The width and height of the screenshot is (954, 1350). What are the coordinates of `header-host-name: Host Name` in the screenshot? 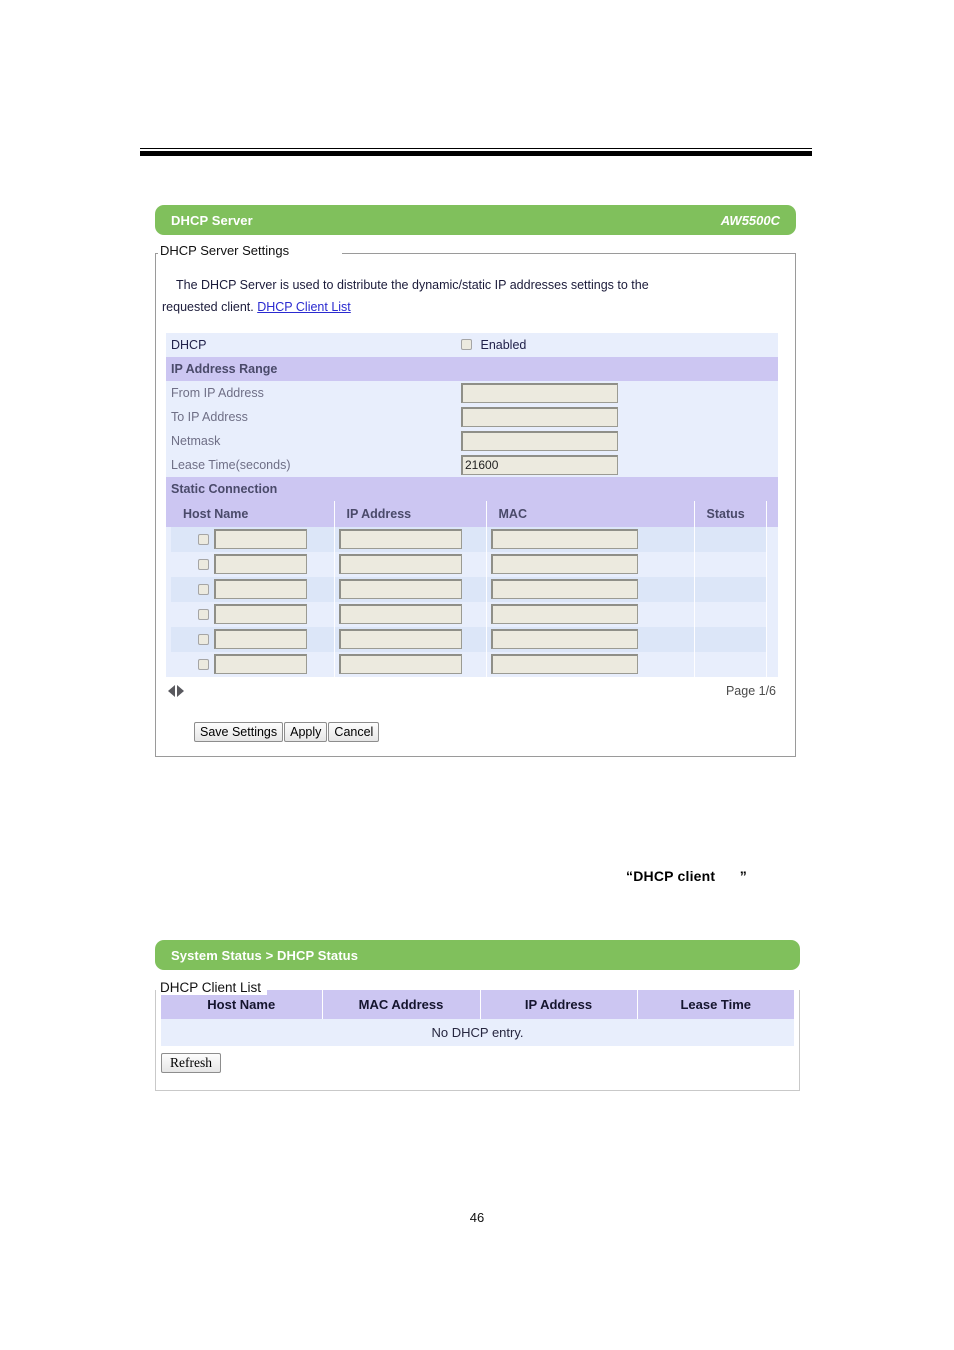 It's located at (253, 513).